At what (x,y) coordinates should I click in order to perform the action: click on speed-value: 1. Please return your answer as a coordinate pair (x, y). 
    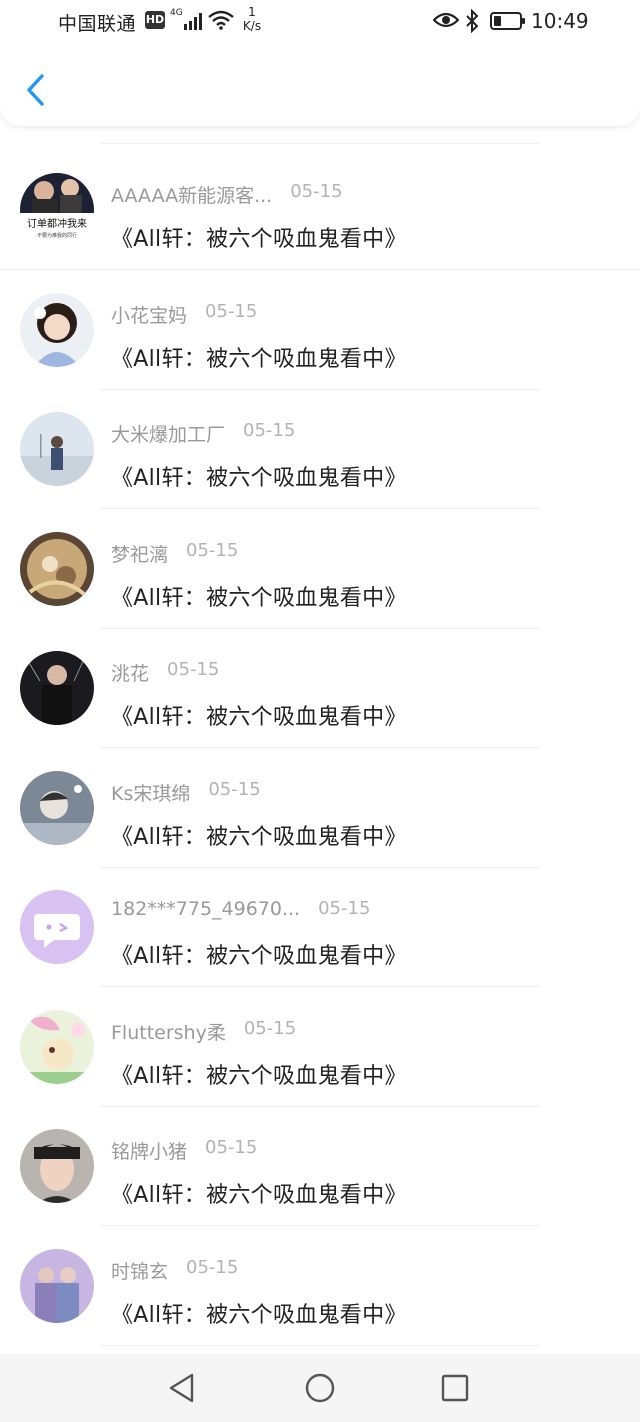
    Looking at the image, I should click on (252, 12).